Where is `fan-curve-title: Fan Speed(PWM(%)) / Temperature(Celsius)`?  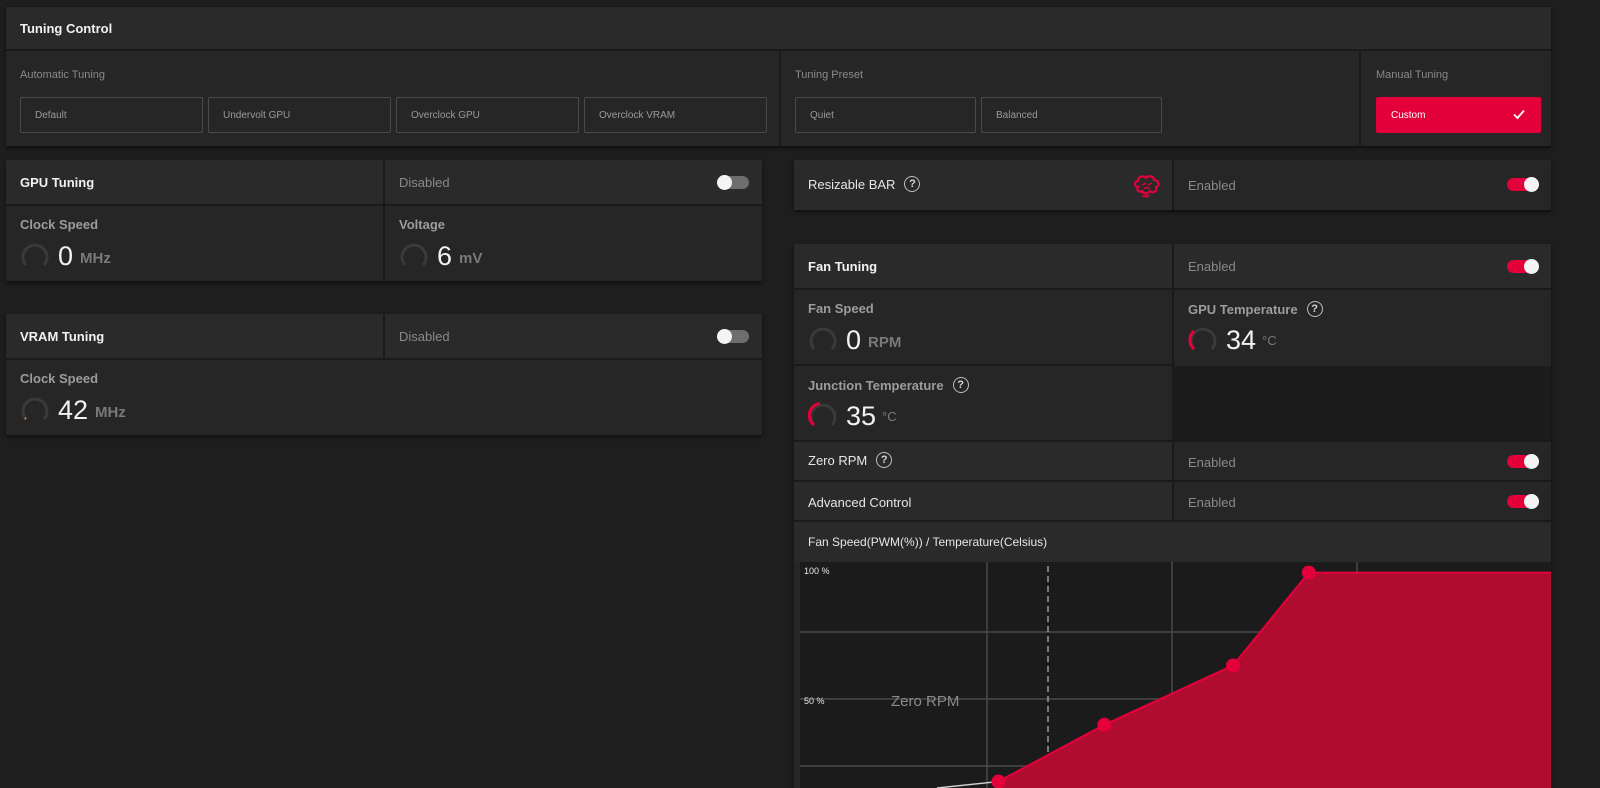 fan-curve-title: Fan Speed(PWM(%)) / Temperature(Celsius) is located at coordinates (928, 542).